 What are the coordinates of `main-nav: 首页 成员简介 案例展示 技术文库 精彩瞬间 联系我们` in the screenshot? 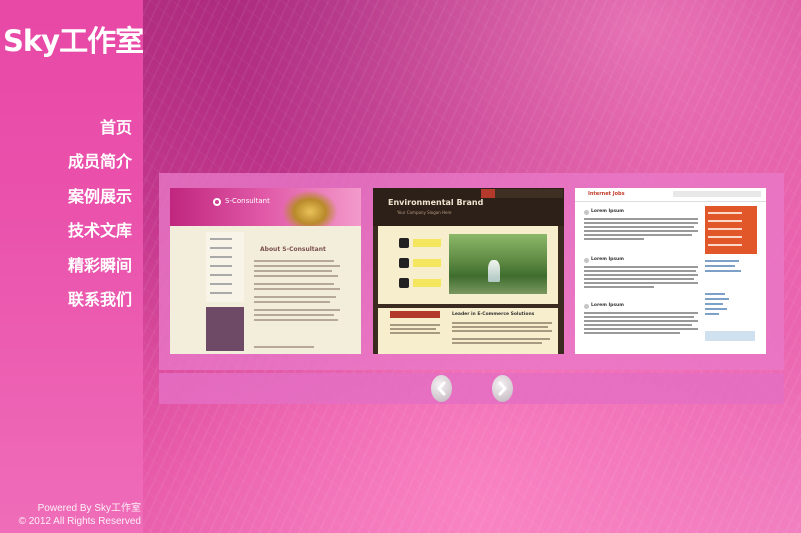 It's located at (72, 219).